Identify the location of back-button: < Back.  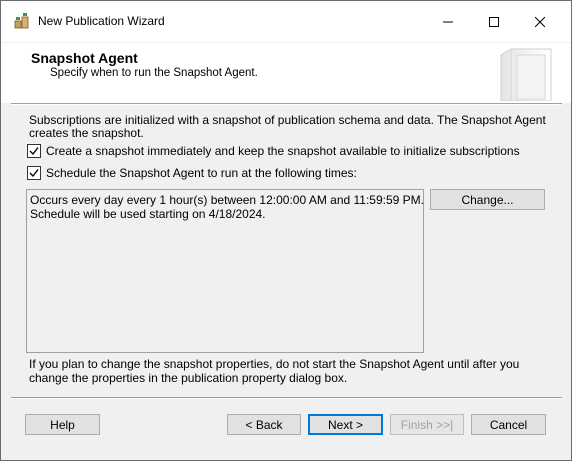
(264, 424).